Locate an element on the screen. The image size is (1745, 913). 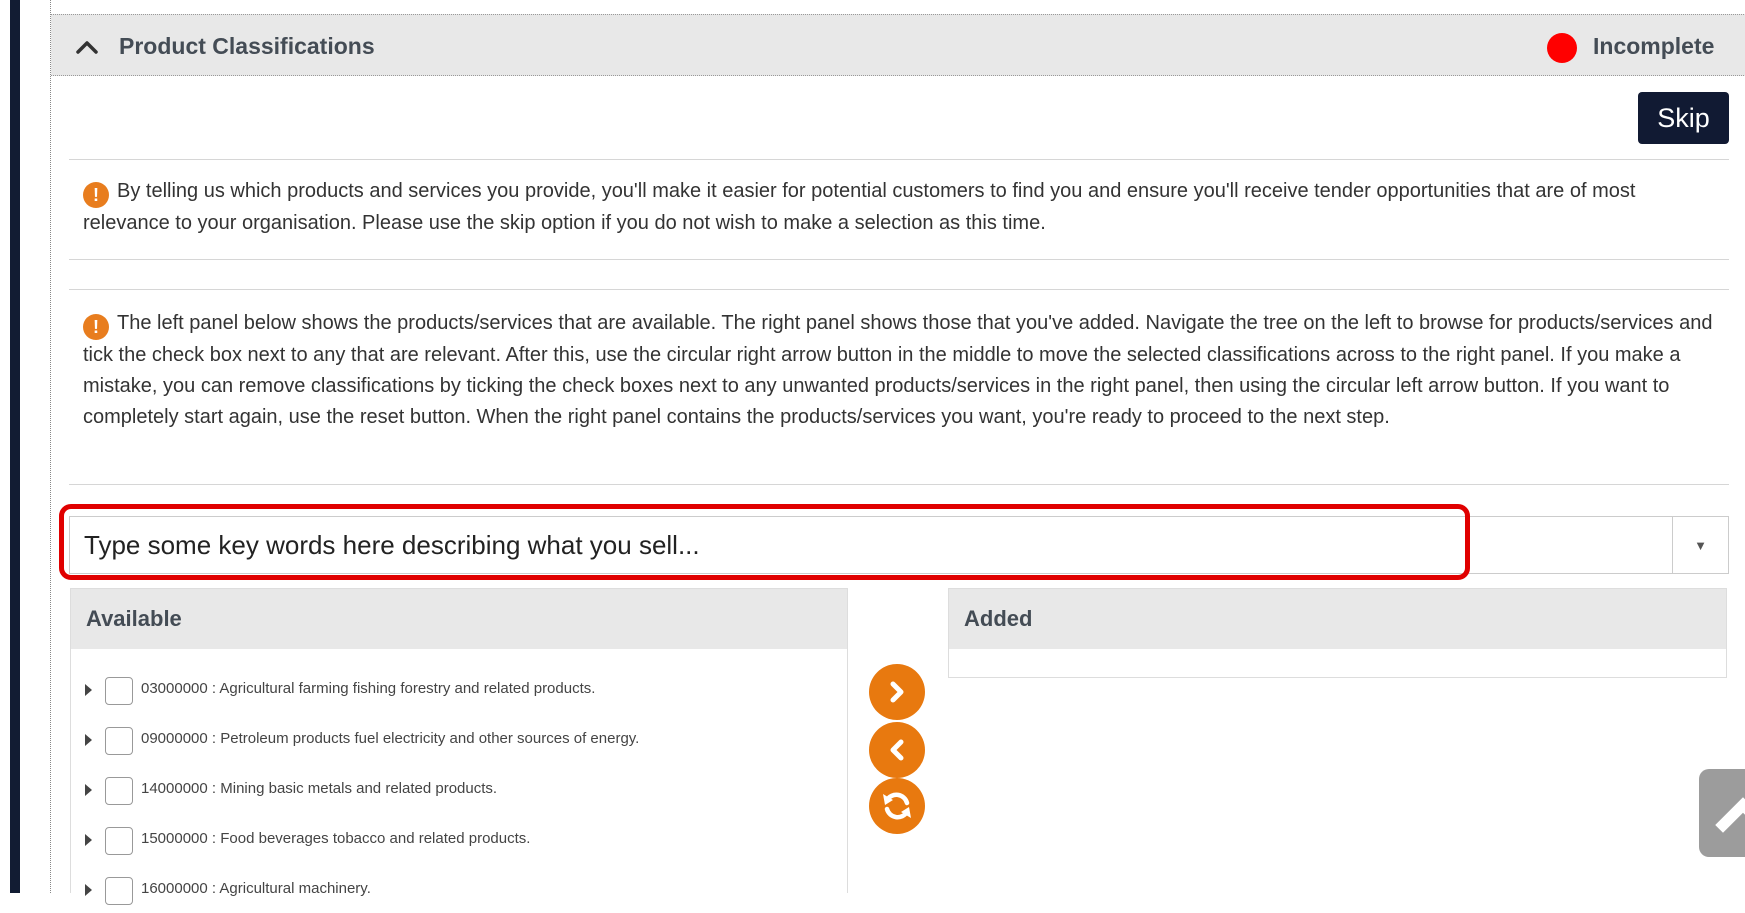
skip-button: Skip is located at coordinates (1683, 118).